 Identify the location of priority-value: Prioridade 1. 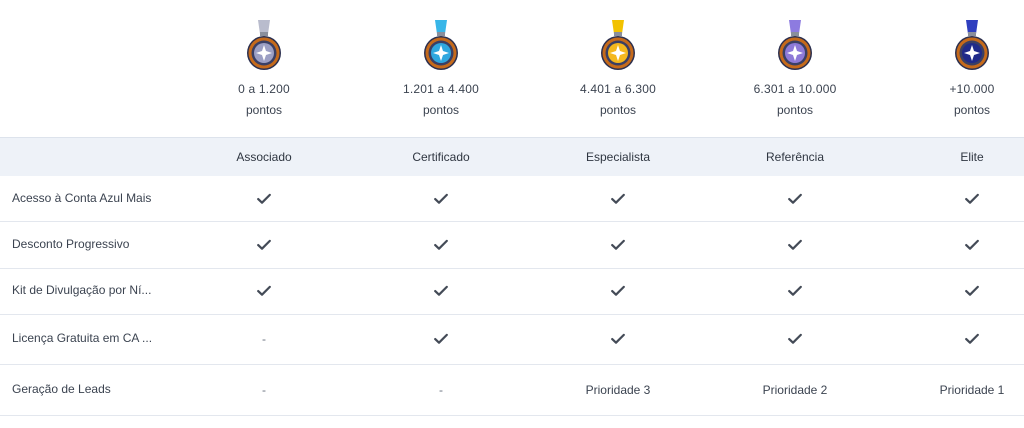
(972, 390).